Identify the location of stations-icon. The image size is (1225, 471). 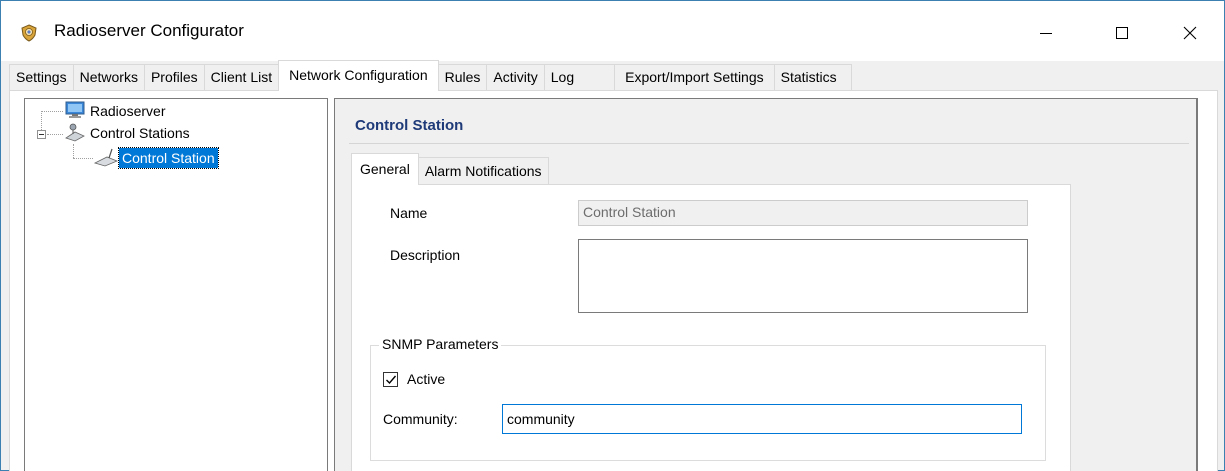
(75, 133).